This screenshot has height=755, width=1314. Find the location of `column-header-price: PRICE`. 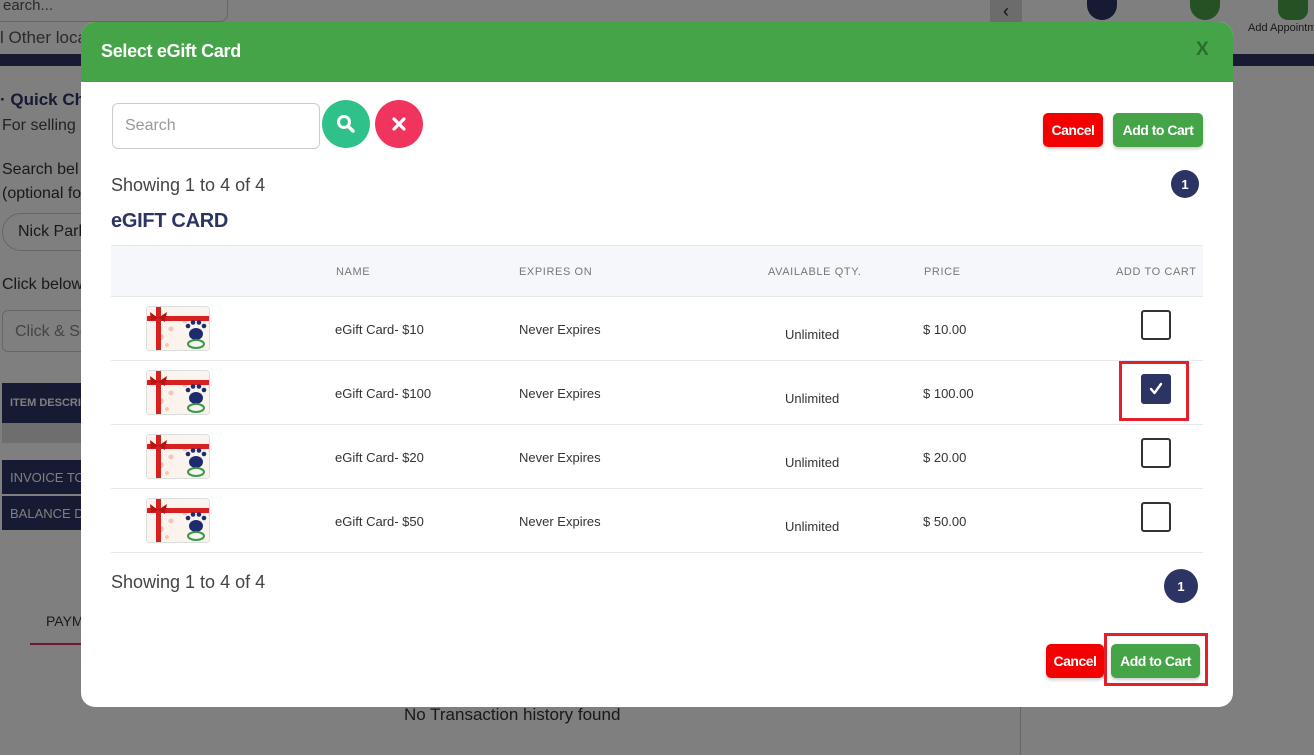

column-header-price: PRICE is located at coordinates (942, 272).